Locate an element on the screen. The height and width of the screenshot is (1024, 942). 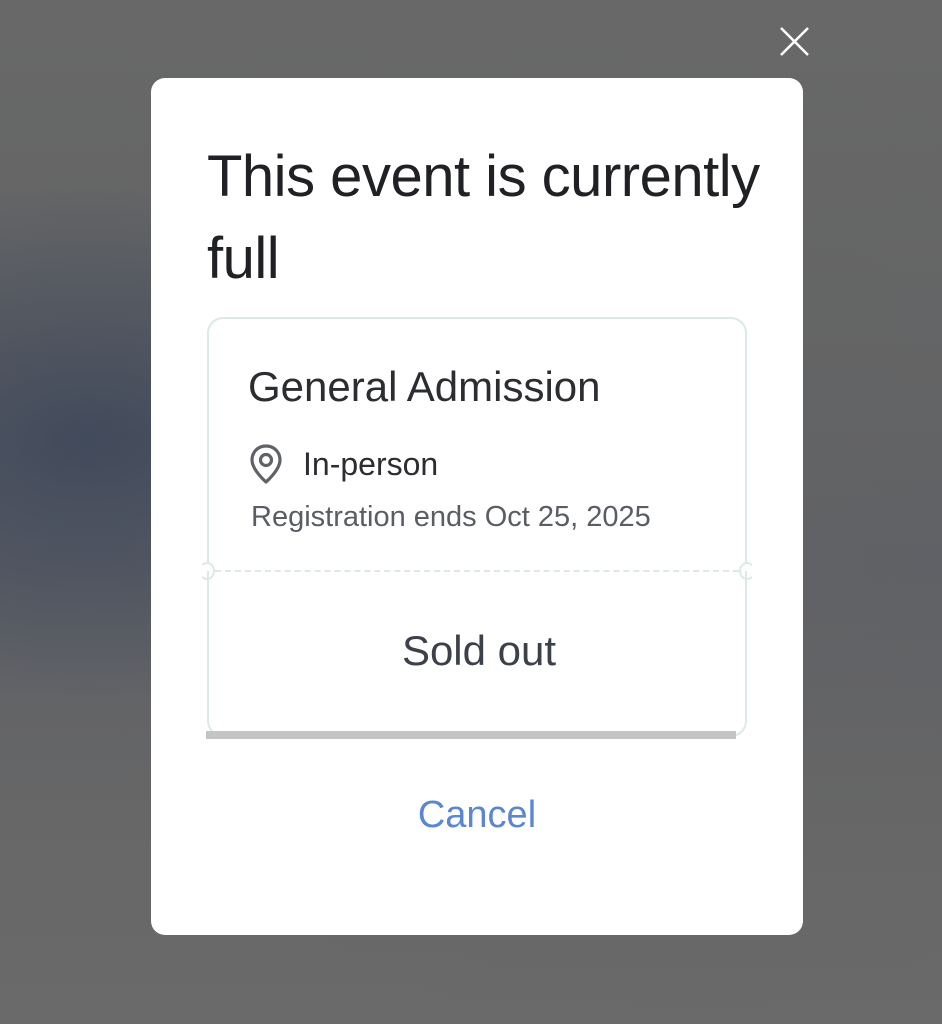
ticket-status-area: Sold out is located at coordinates (477, 654).